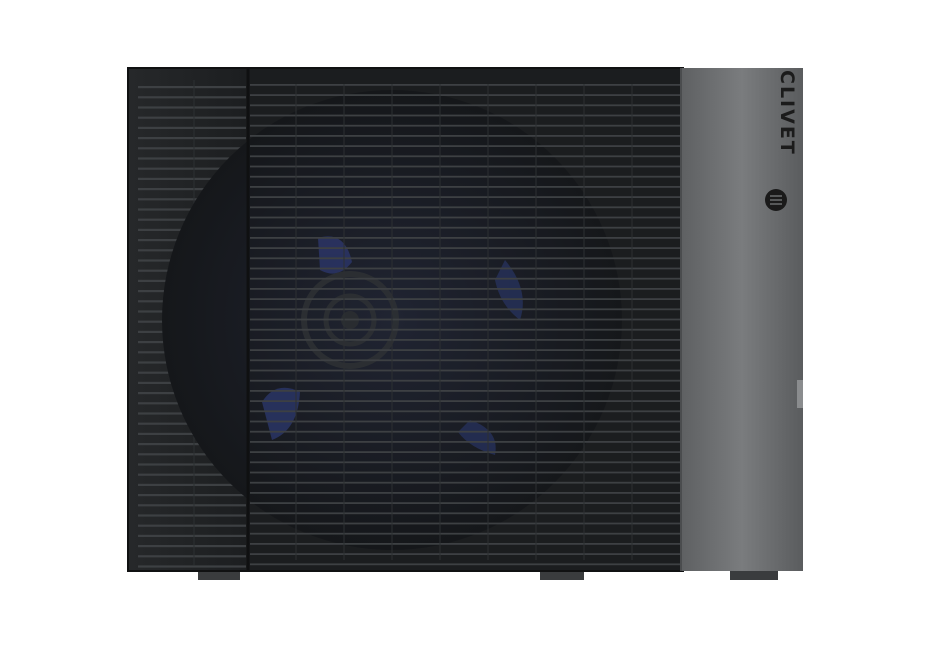 The width and height of the screenshot is (930, 655). I want to click on clivet-logo-icon, so click(776, 200).